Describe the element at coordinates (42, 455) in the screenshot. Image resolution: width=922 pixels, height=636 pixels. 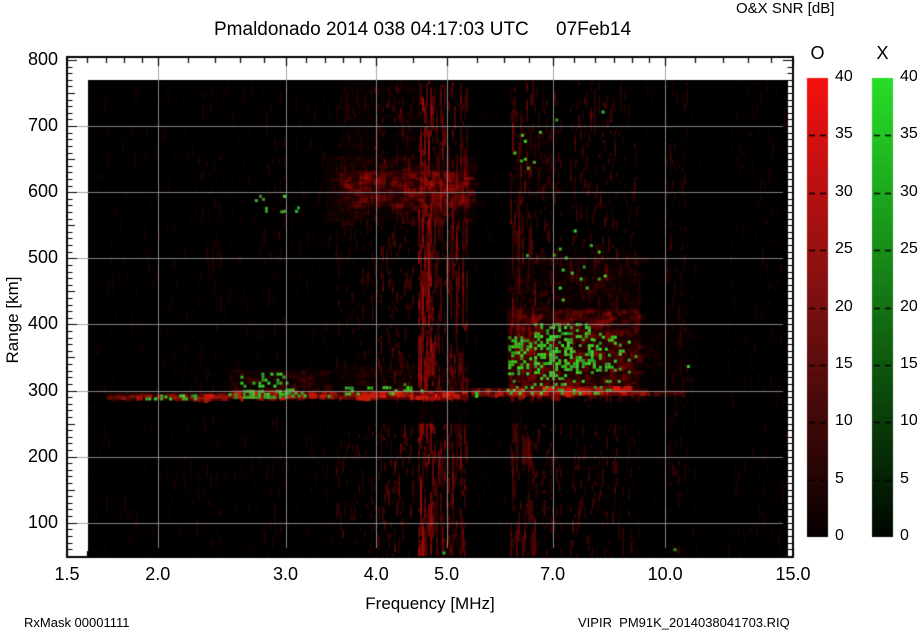
I see `y-tick-label: 200` at that location.